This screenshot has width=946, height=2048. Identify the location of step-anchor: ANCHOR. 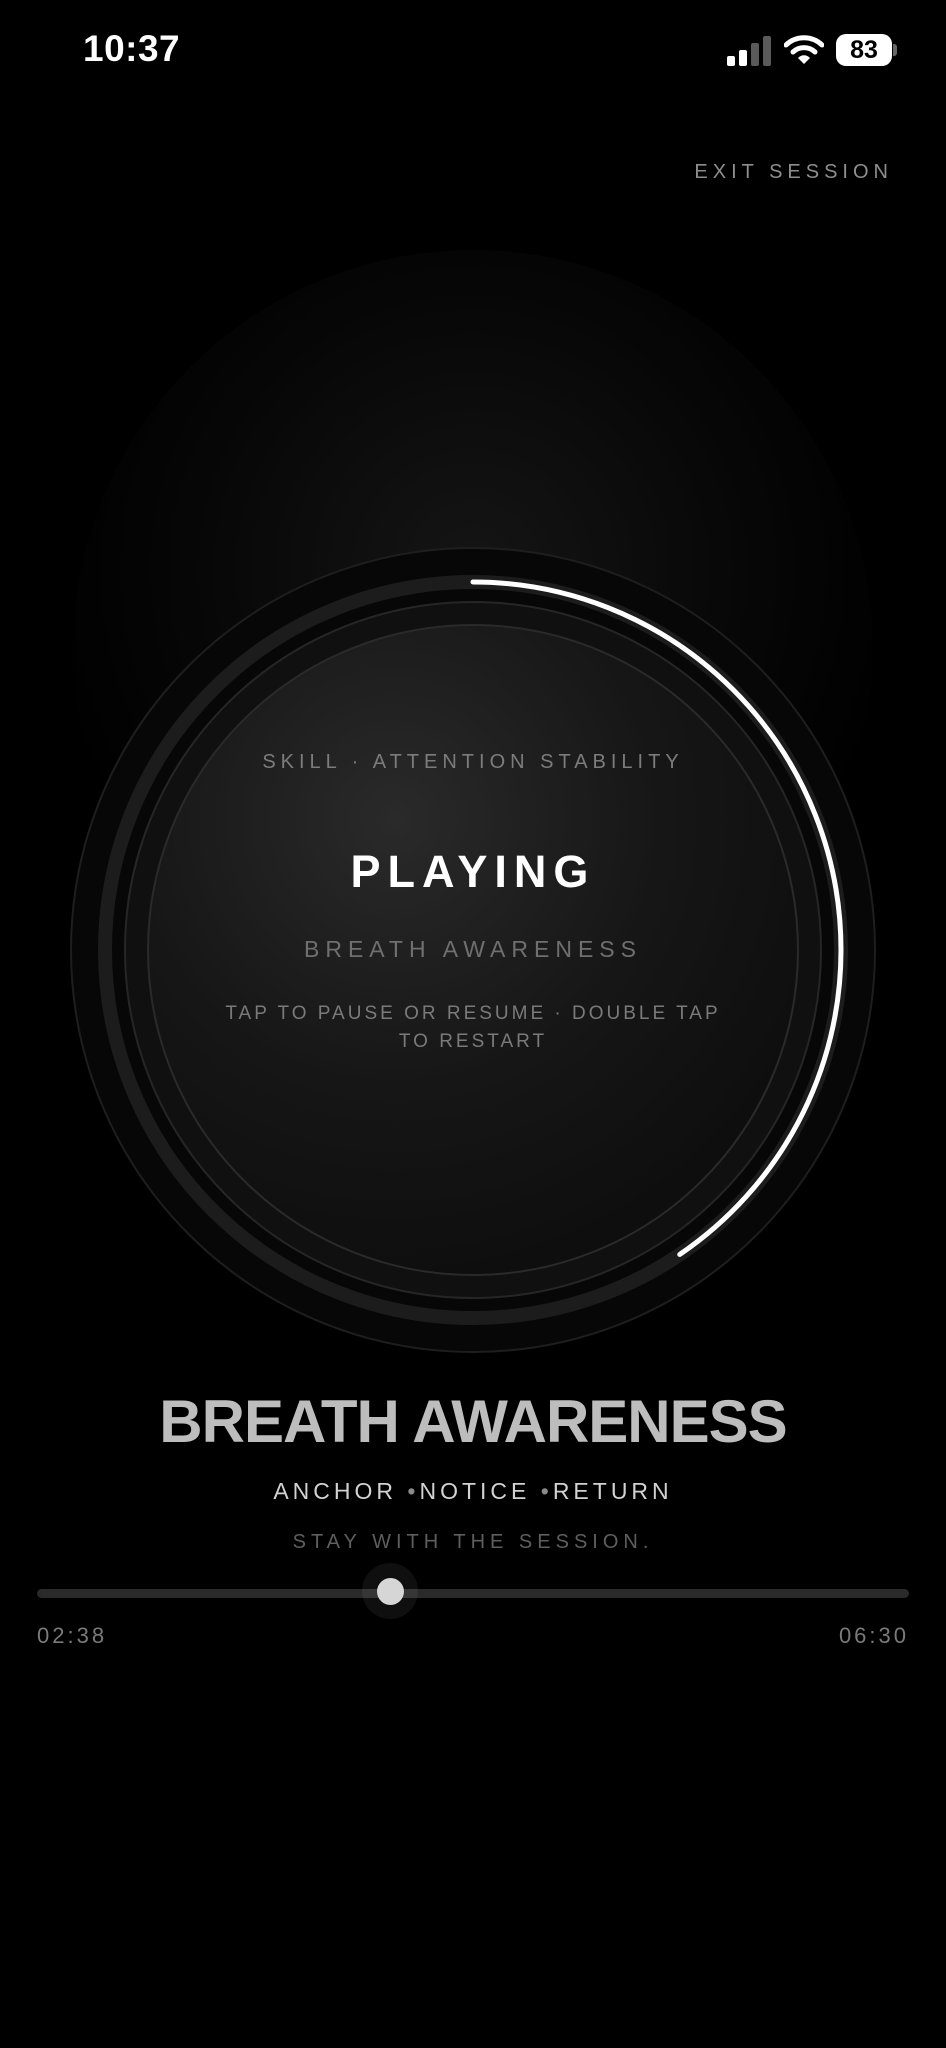
(335, 1491).